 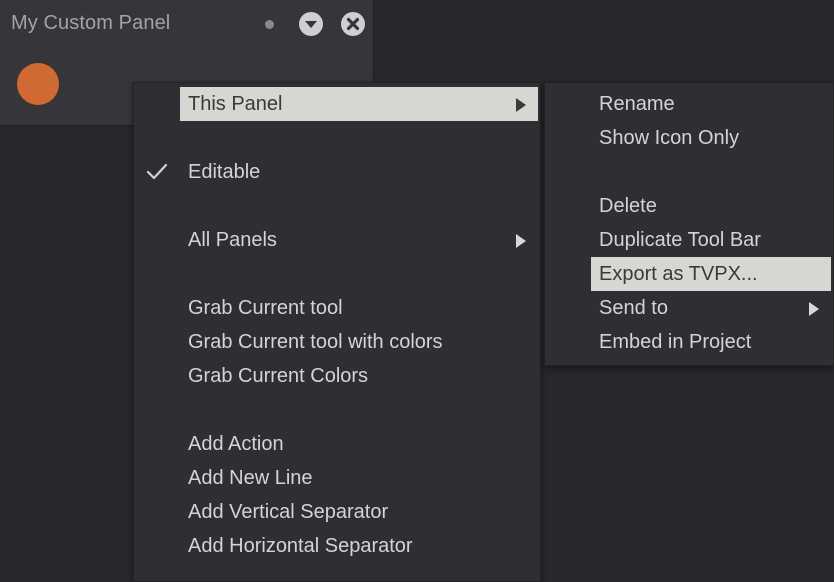 I want to click on menu-item-label: Grab Current Colors, so click(x=278, y=376).